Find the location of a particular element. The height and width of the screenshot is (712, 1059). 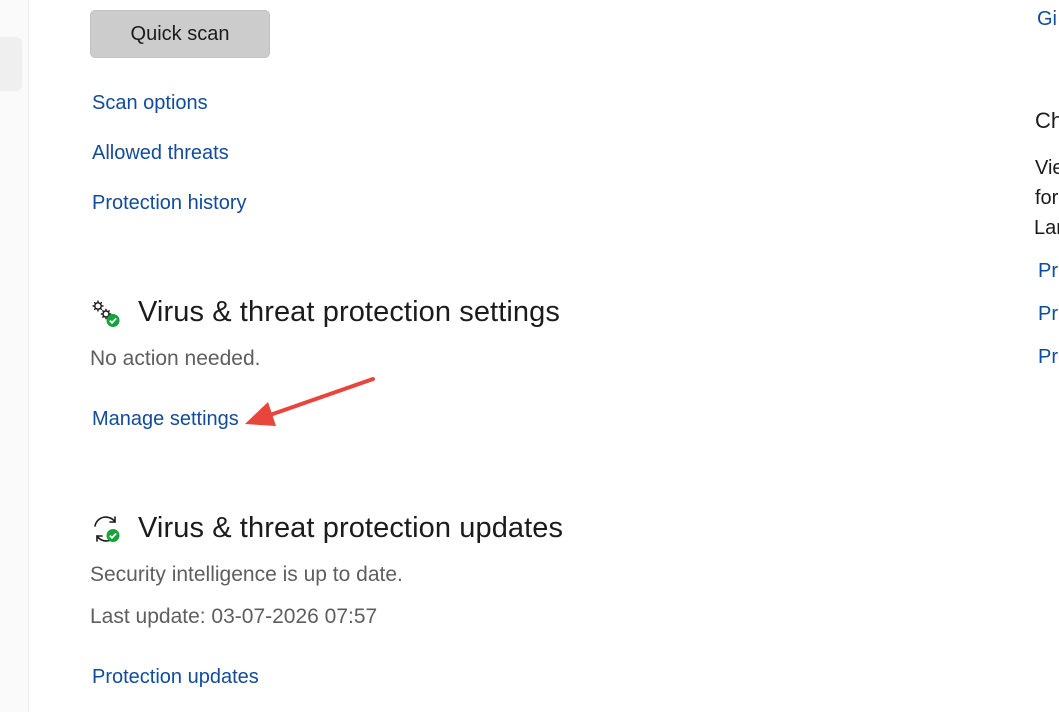

right-top-link: Gi is located at coordinates (1047, 19).